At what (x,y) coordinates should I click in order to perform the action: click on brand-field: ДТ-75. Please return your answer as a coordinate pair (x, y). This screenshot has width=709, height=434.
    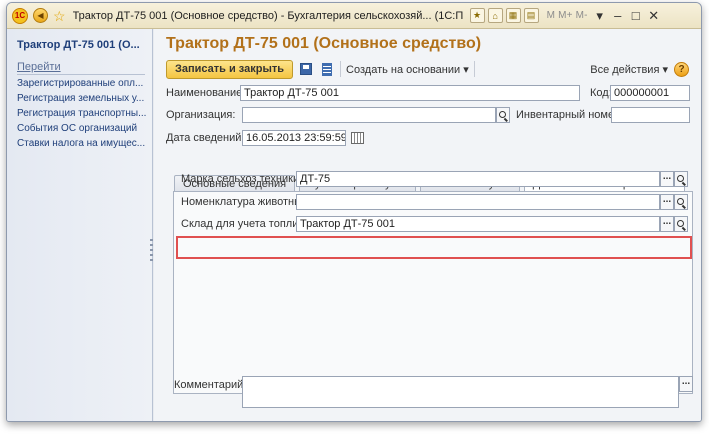
    Looking at the image, I should click on (478, 179).